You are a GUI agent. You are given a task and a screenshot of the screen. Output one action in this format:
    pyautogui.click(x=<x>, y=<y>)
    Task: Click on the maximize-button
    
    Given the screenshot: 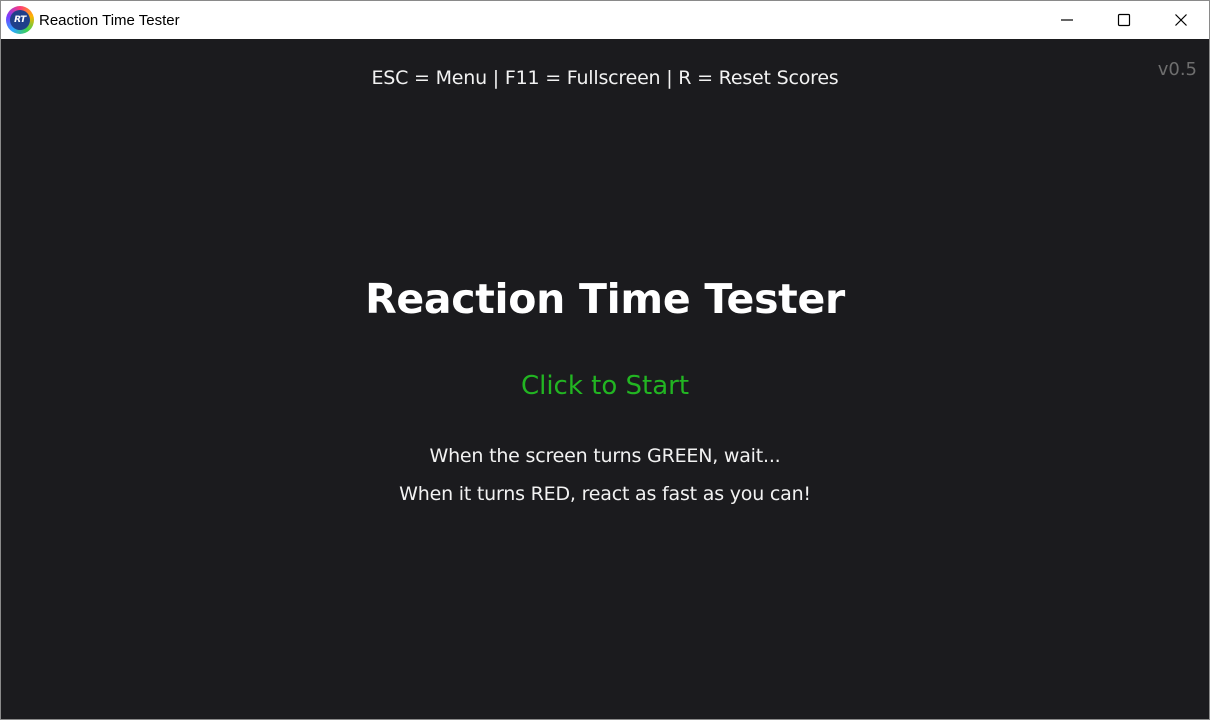 What is the action you would take?
    pyautogui.click(x=1123, y=20)
    